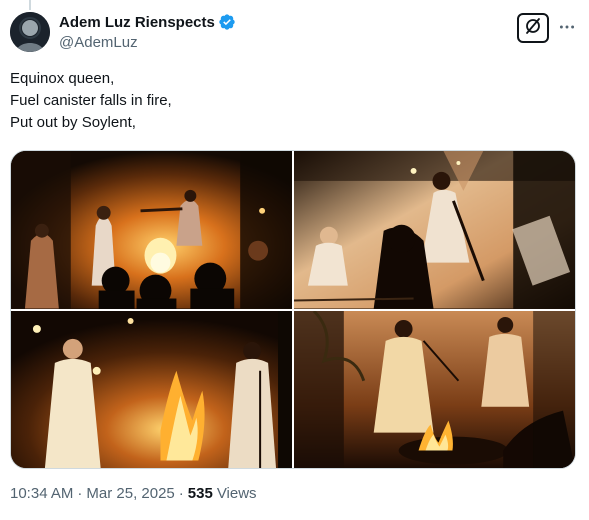  What do you see at coordinates (151, 389) in the screenshot?
I see `photo-woman-in-white-flames` at bounding box center [151, 389].